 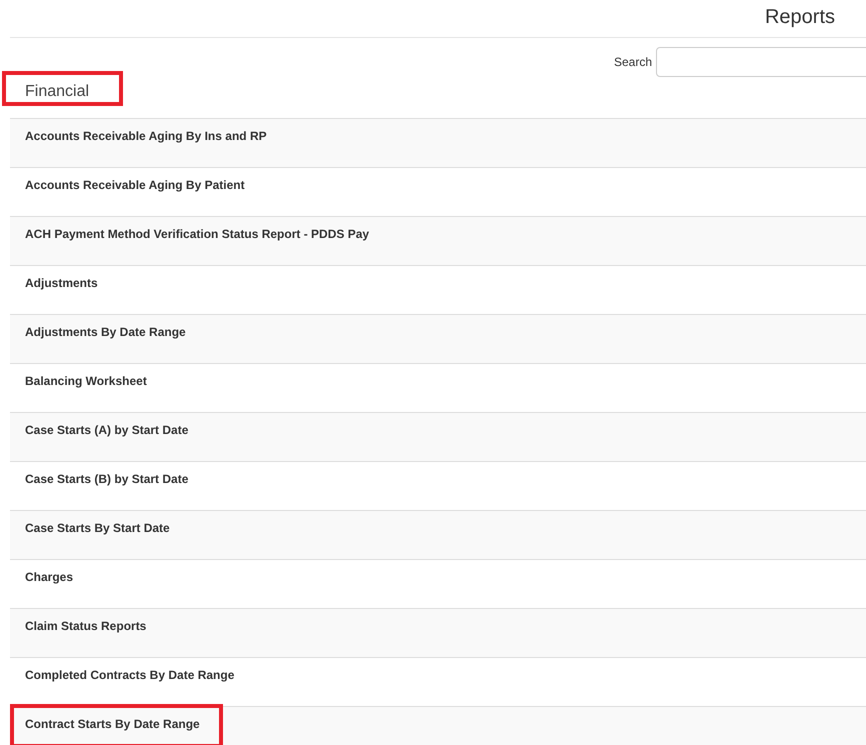 What do you see at coordinates (49, 577) in the screenshot?
I see `report-link: Charges` at bounding box center [49, 577].